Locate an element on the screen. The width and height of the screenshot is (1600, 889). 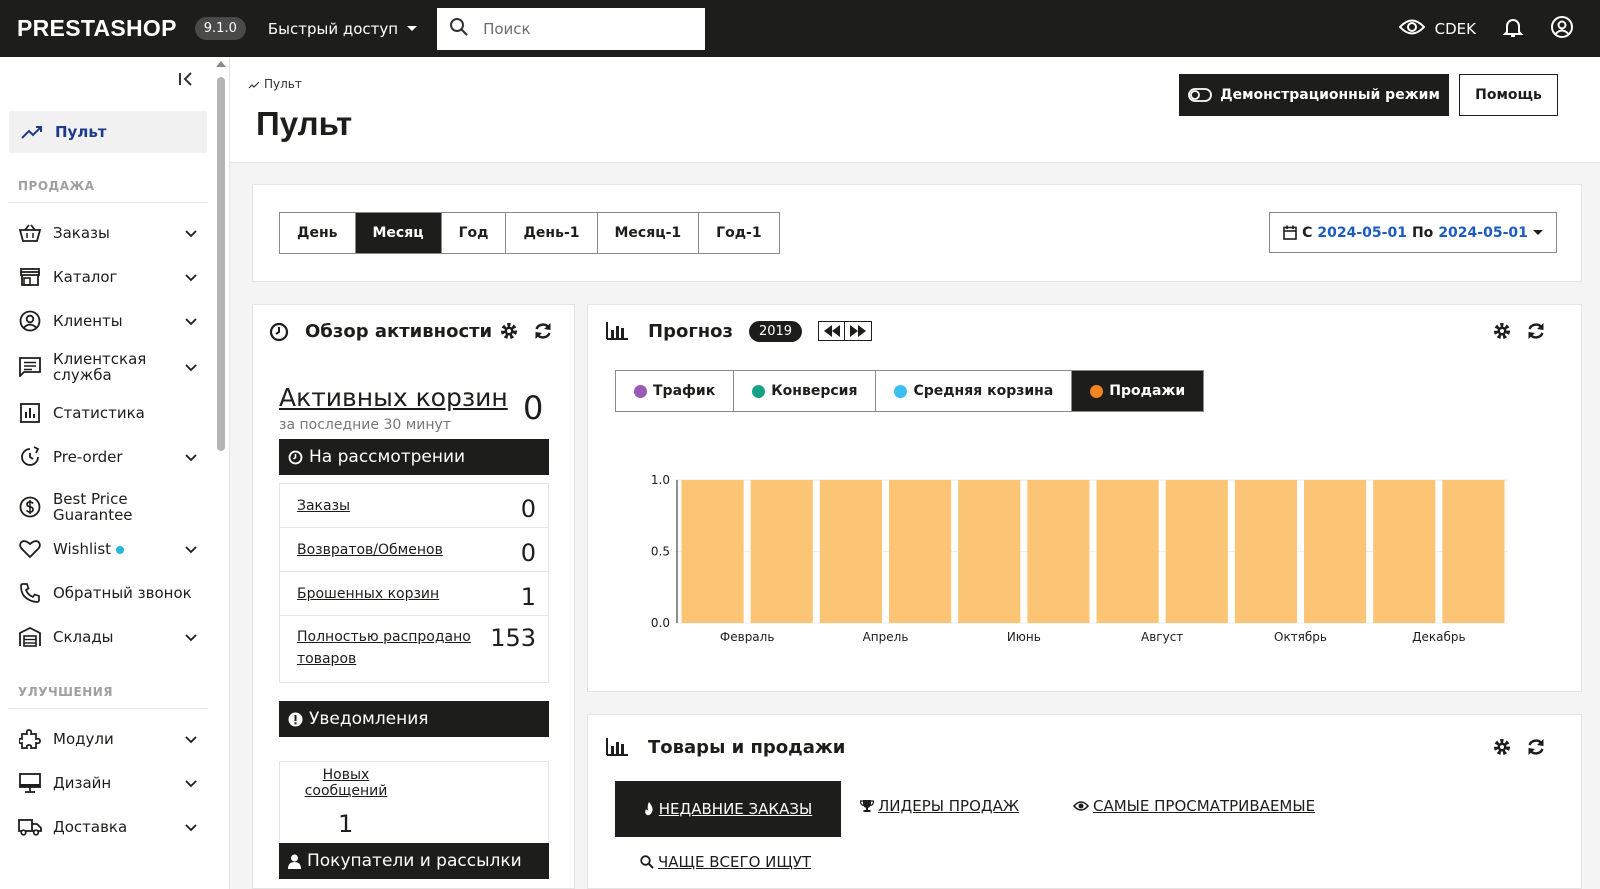
sidebar-item-label: Best Price Guarantee is located at coordinates (93, 507).